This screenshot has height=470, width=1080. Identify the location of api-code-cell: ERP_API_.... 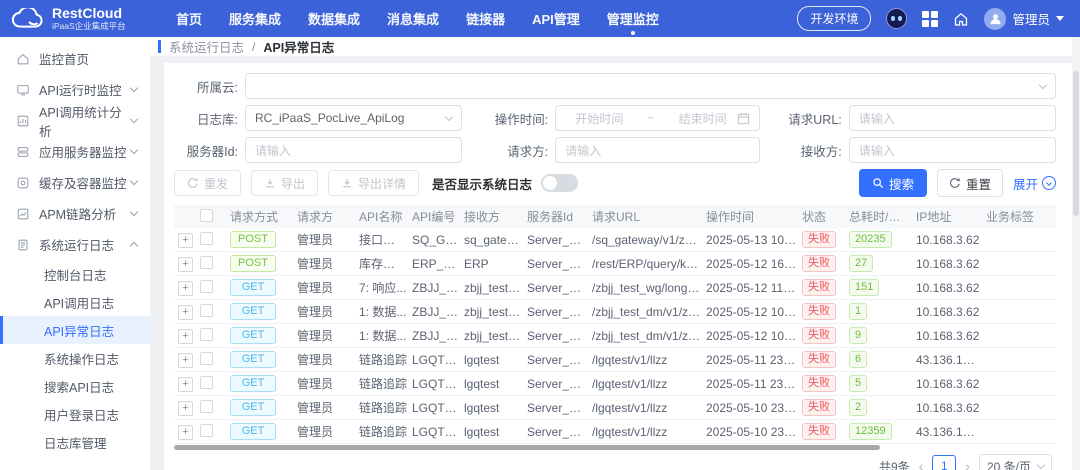
(438, 263).